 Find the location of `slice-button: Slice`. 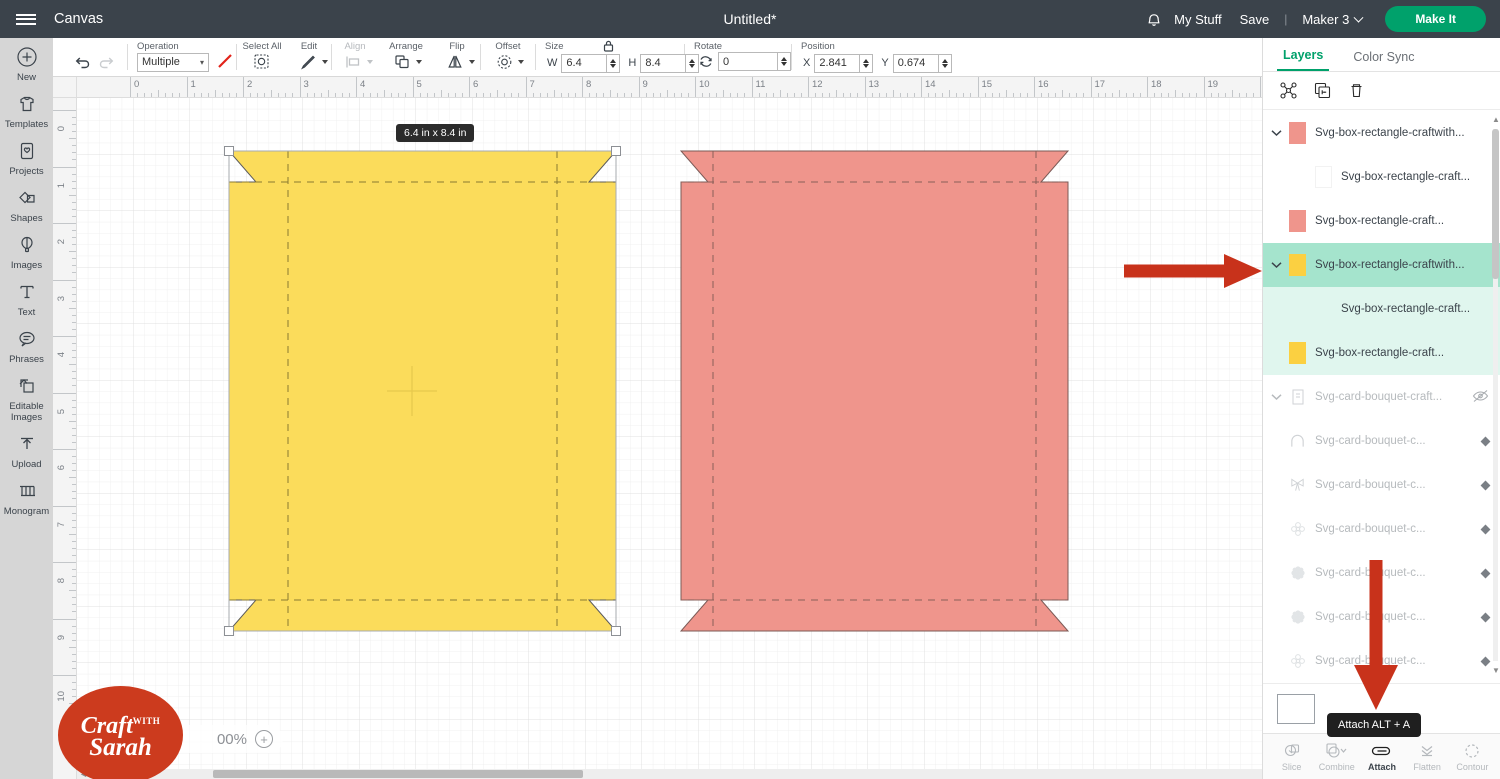

slice-button: Slice is located at coordinates (1292, 757).